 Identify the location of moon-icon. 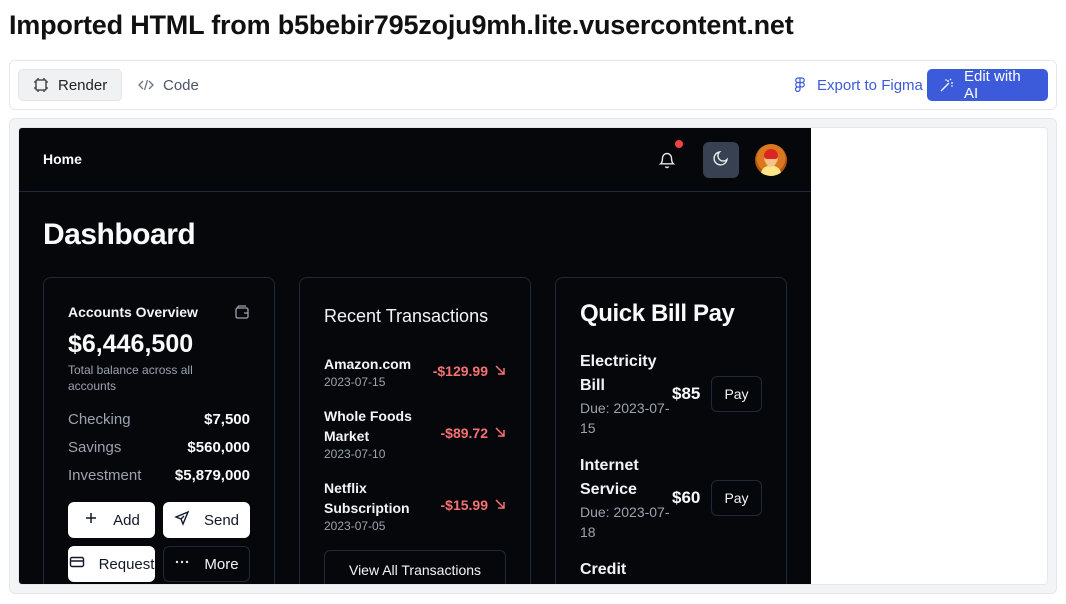
(721, 160).